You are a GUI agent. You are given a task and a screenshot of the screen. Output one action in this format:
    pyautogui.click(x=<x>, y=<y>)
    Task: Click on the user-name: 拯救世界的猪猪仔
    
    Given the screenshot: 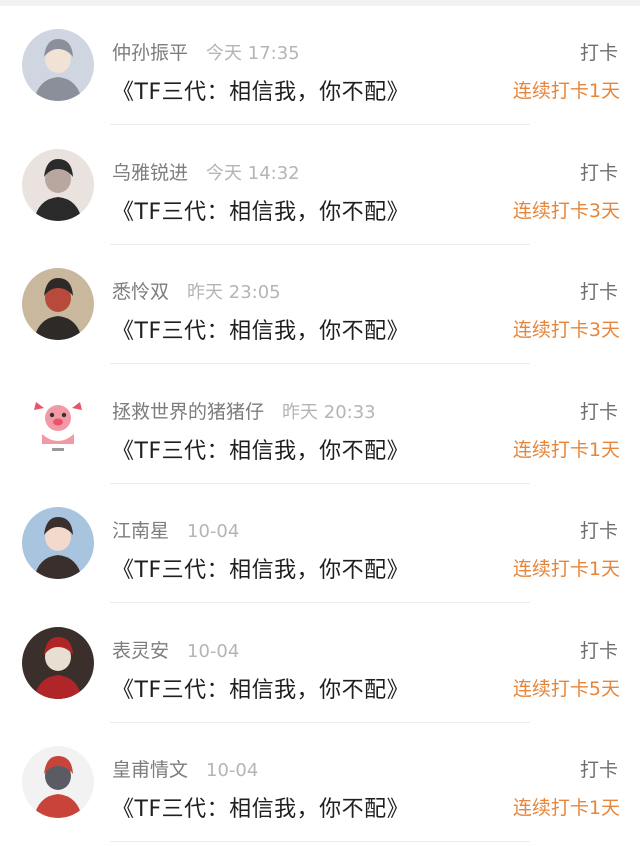 What is the action you would take?
    pyautogui.click(x=188, y=412)
    